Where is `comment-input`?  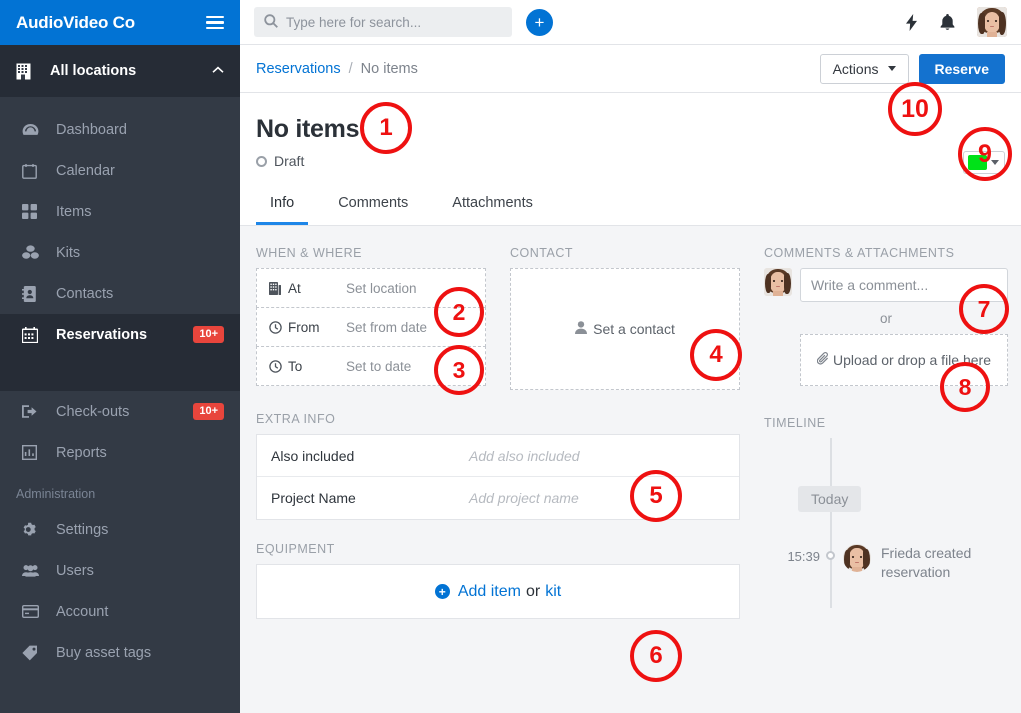 comment-input is located at coordinates (904, 285).